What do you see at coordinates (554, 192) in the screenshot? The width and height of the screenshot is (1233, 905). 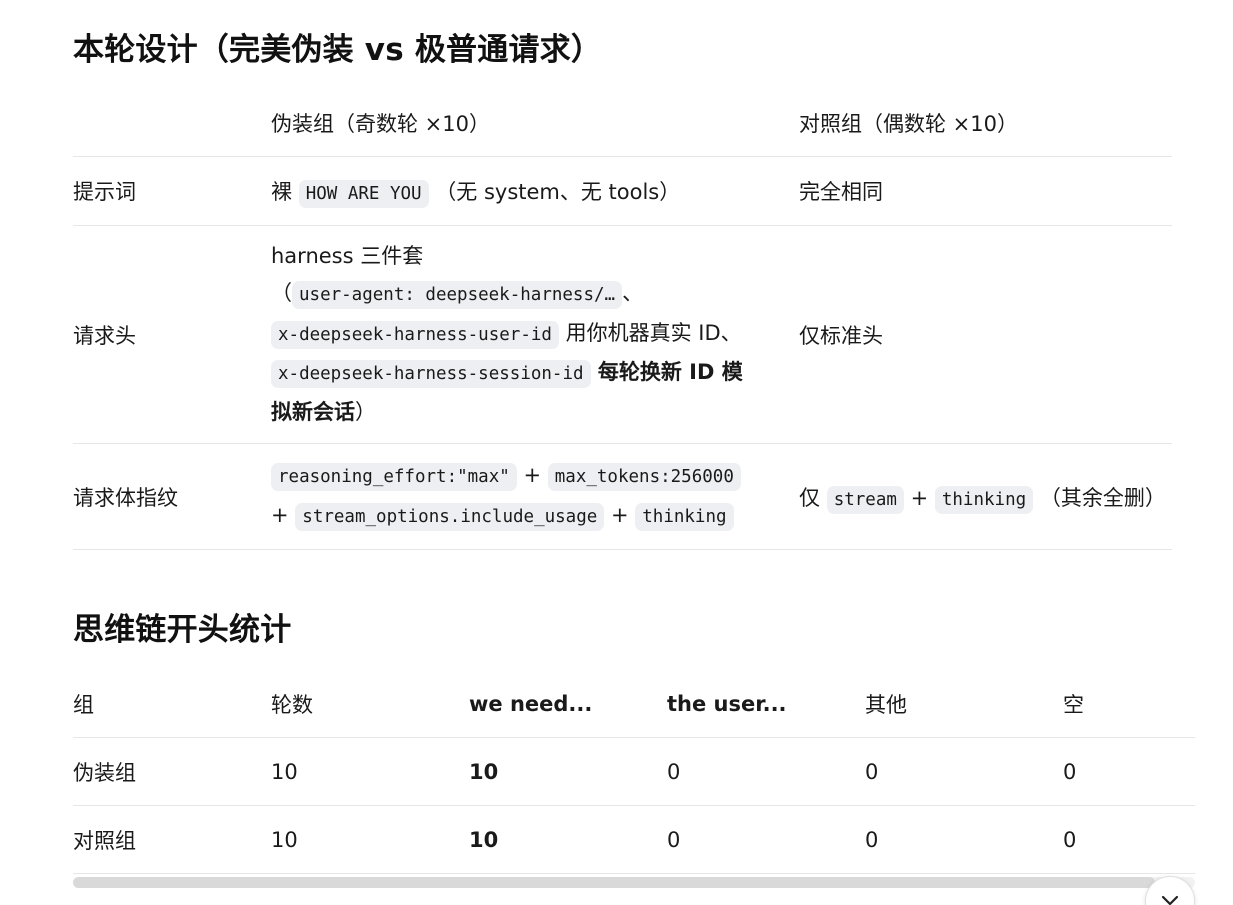 I see `text: （无 system、无 tools）` at bounding box center [554, 192].